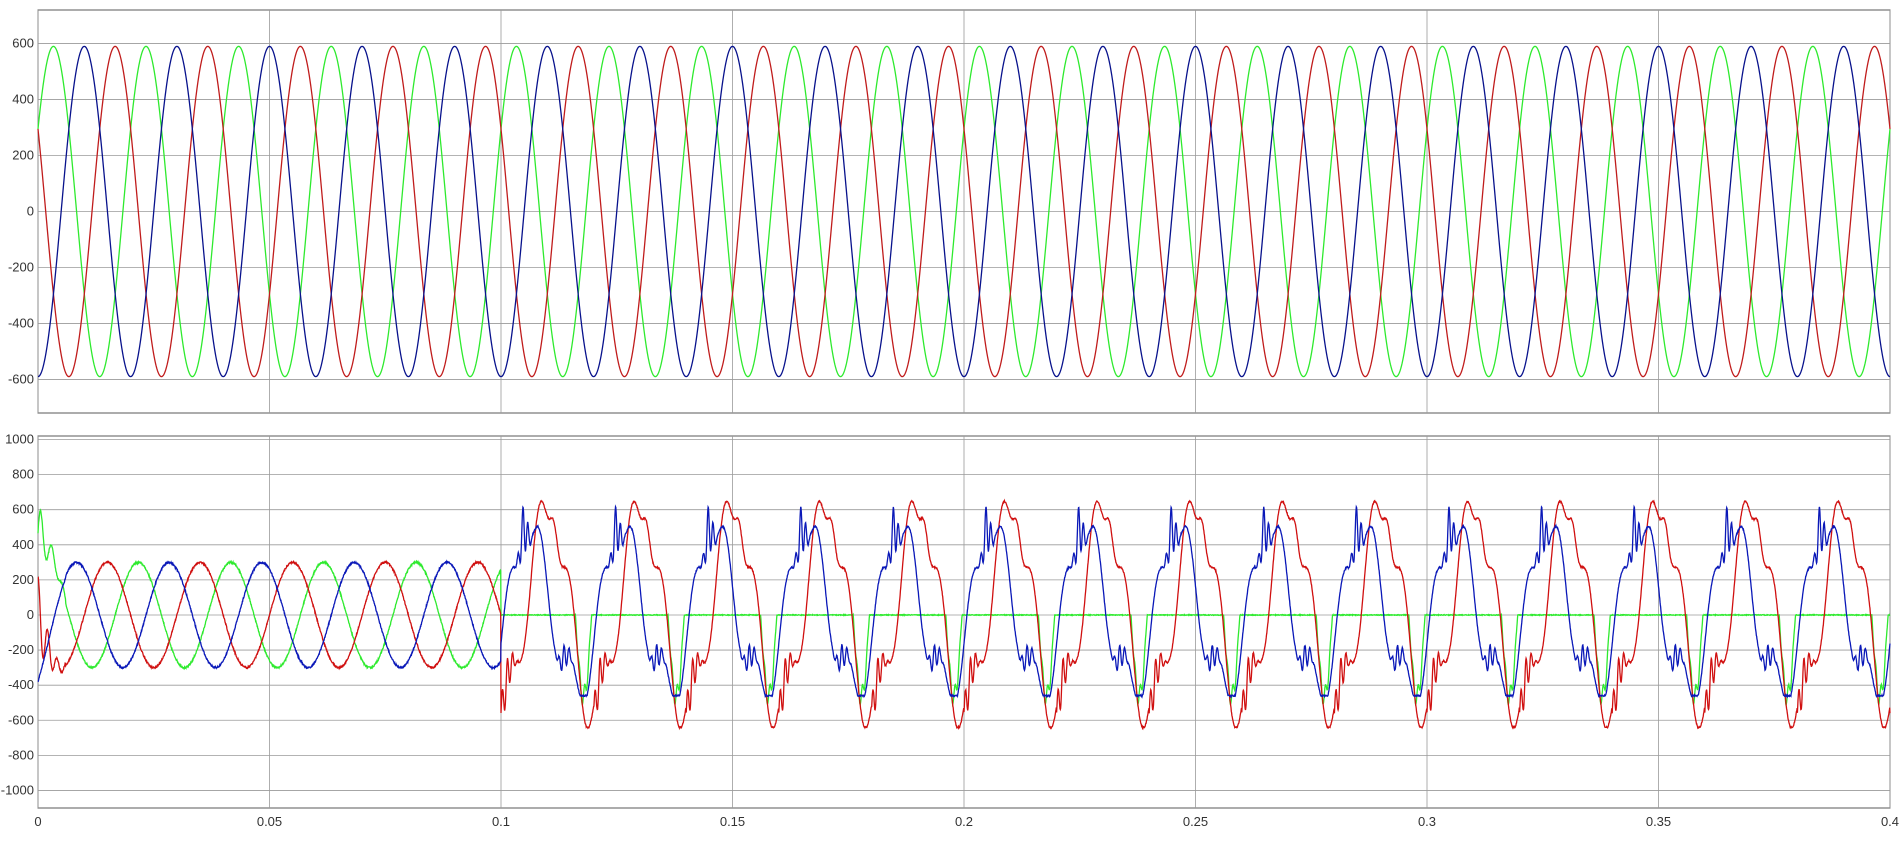 The image size is (1902, 850). What do you see at coordinates (17, 789) in the screenshot?
I see `y-tick-label: -1000` at bounding box center [17, 789].